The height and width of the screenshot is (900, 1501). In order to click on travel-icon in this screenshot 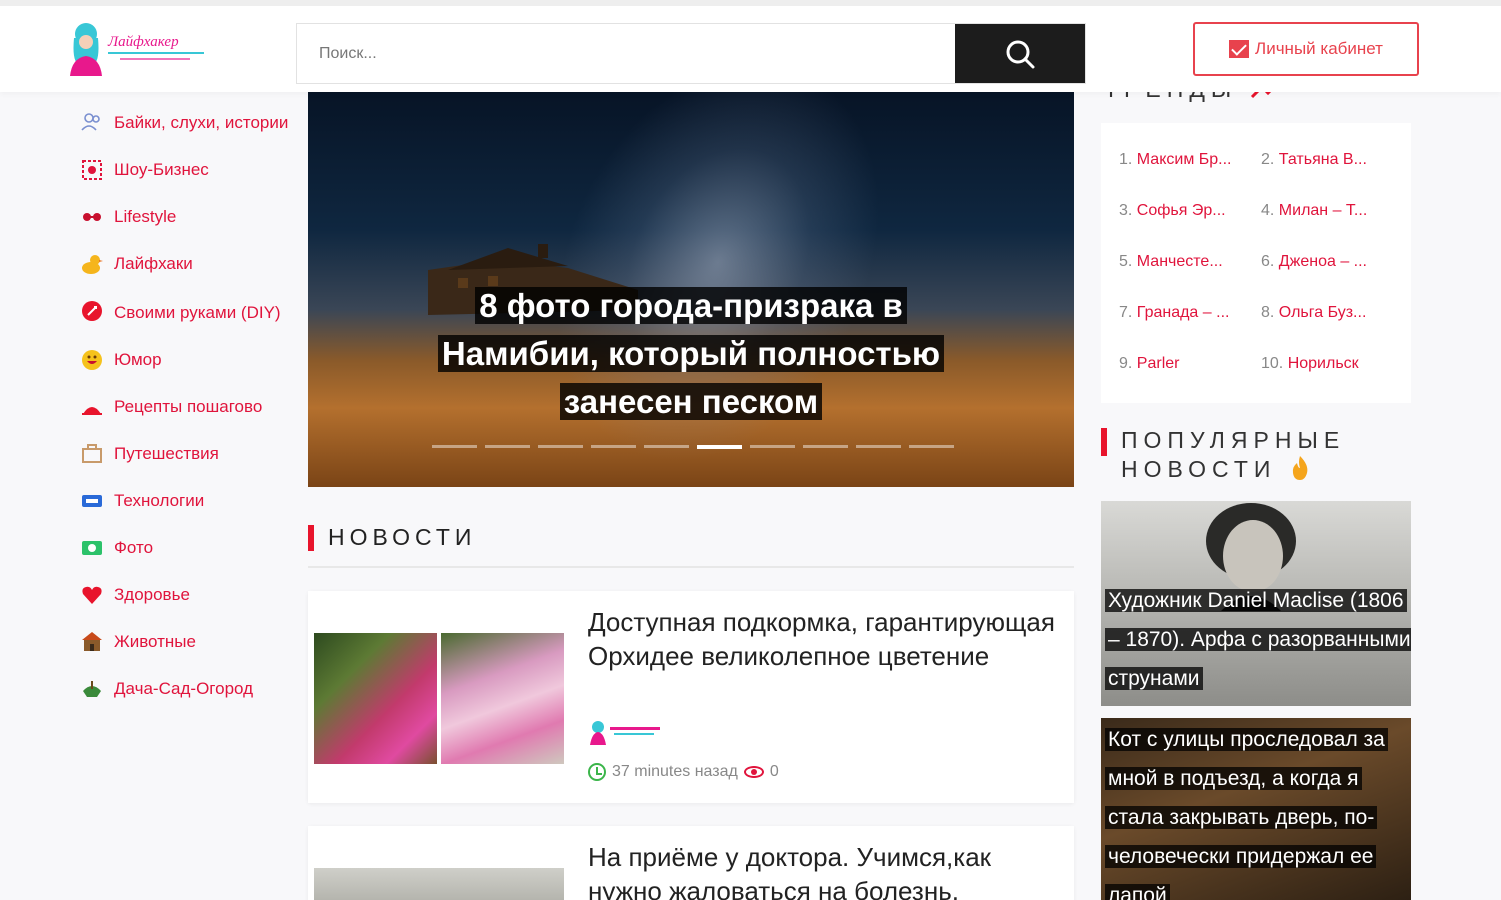, I will do `click(92, 454)`.